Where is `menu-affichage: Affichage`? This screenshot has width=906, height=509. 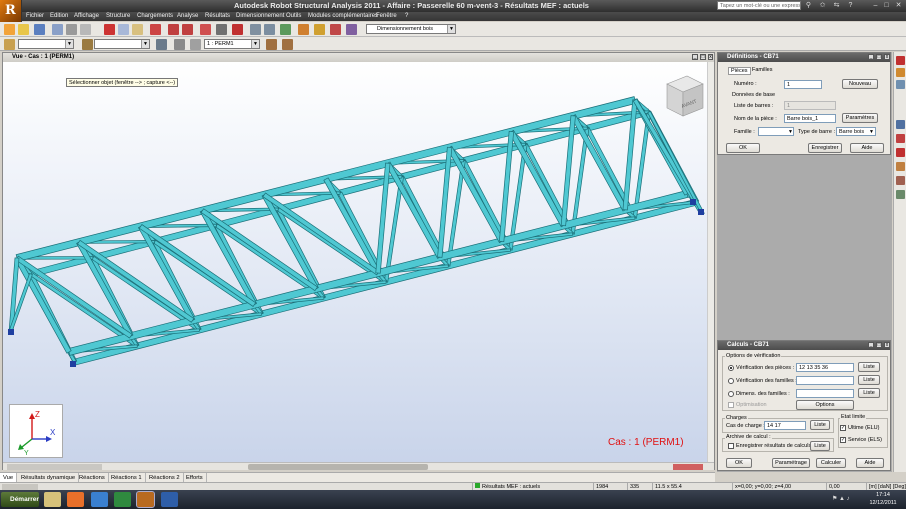 menu-affichage: Affichage is located at coordinates (86, 16).